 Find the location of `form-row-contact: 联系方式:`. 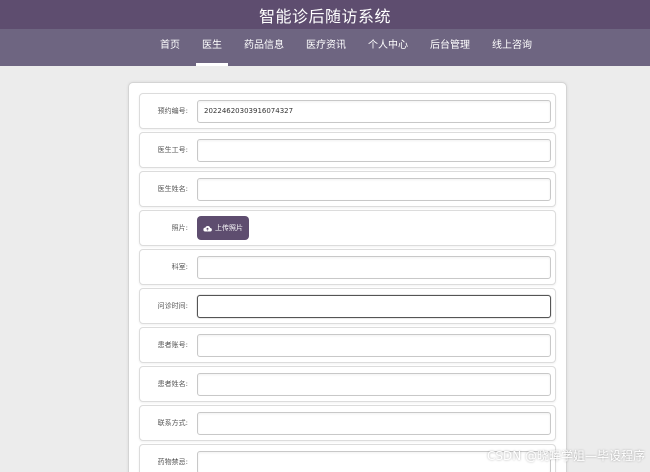

form-row-contact: 联系方式: is located at coordinates (347, 423).